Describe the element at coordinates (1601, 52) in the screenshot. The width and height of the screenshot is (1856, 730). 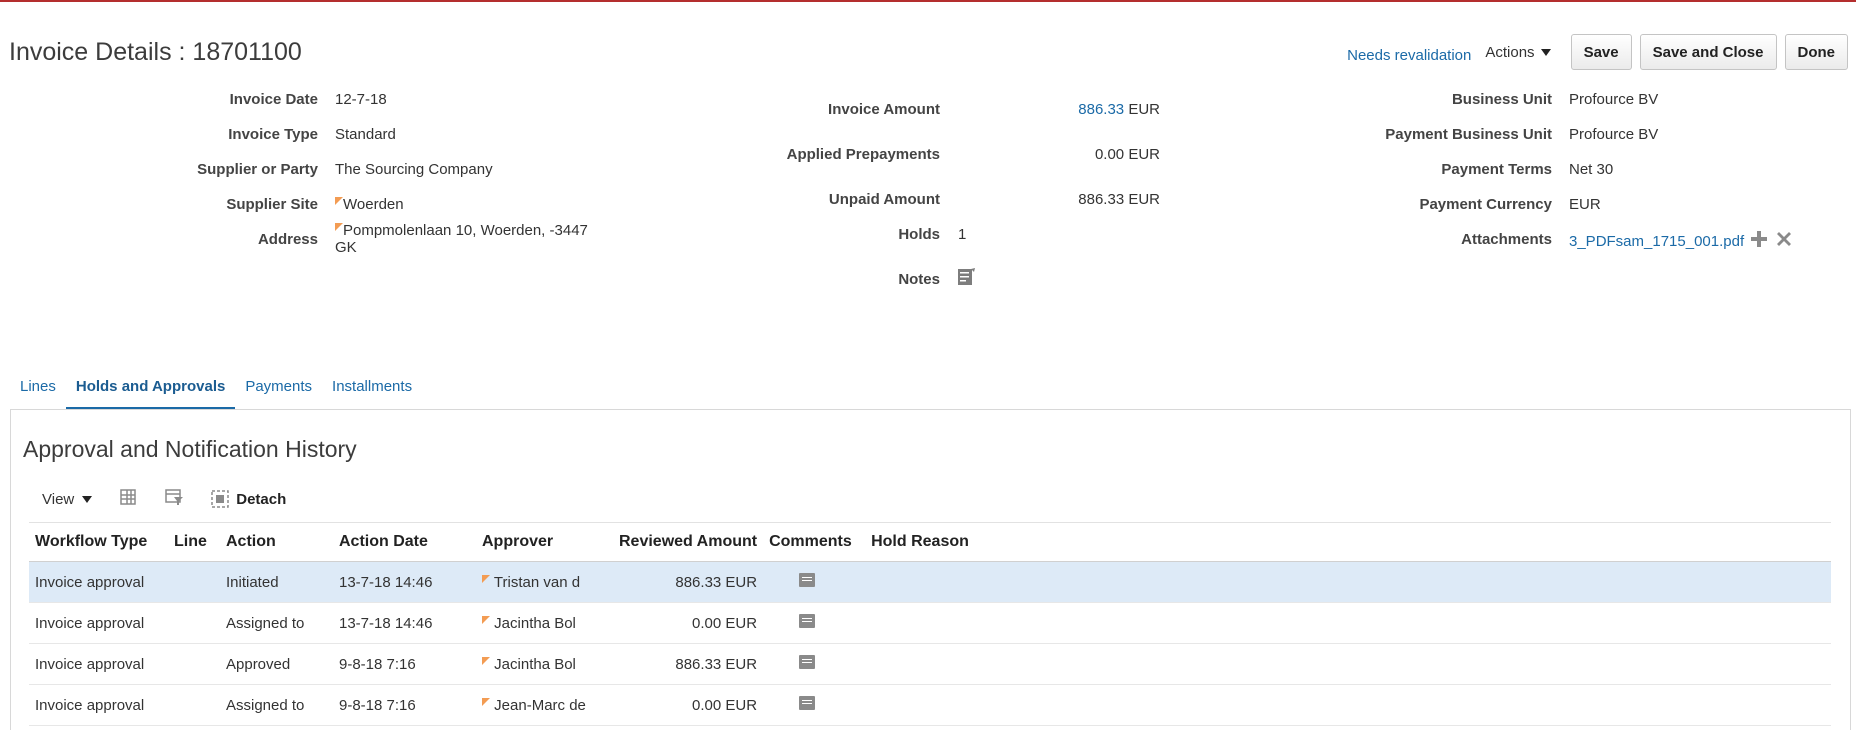
I see `save-button: Save` at that location.